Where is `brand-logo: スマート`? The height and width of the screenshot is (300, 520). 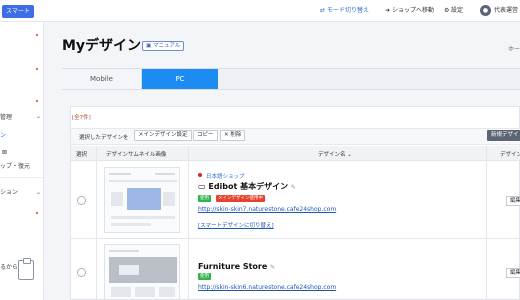
brand-logo: スマート is located at coordinates (18, 11).